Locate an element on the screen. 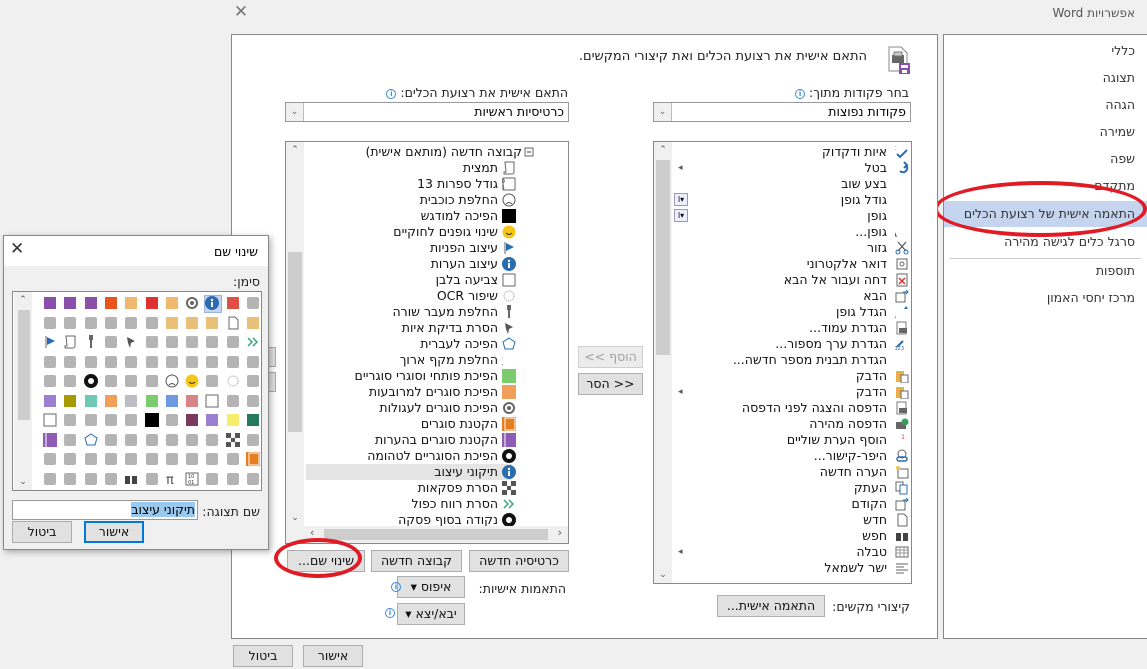 Image resolution: width=1147 pixels, height=669 pixels. symbol-grid: ⌃ ⌄ π 10 01 is located at coordinates (137, 391).